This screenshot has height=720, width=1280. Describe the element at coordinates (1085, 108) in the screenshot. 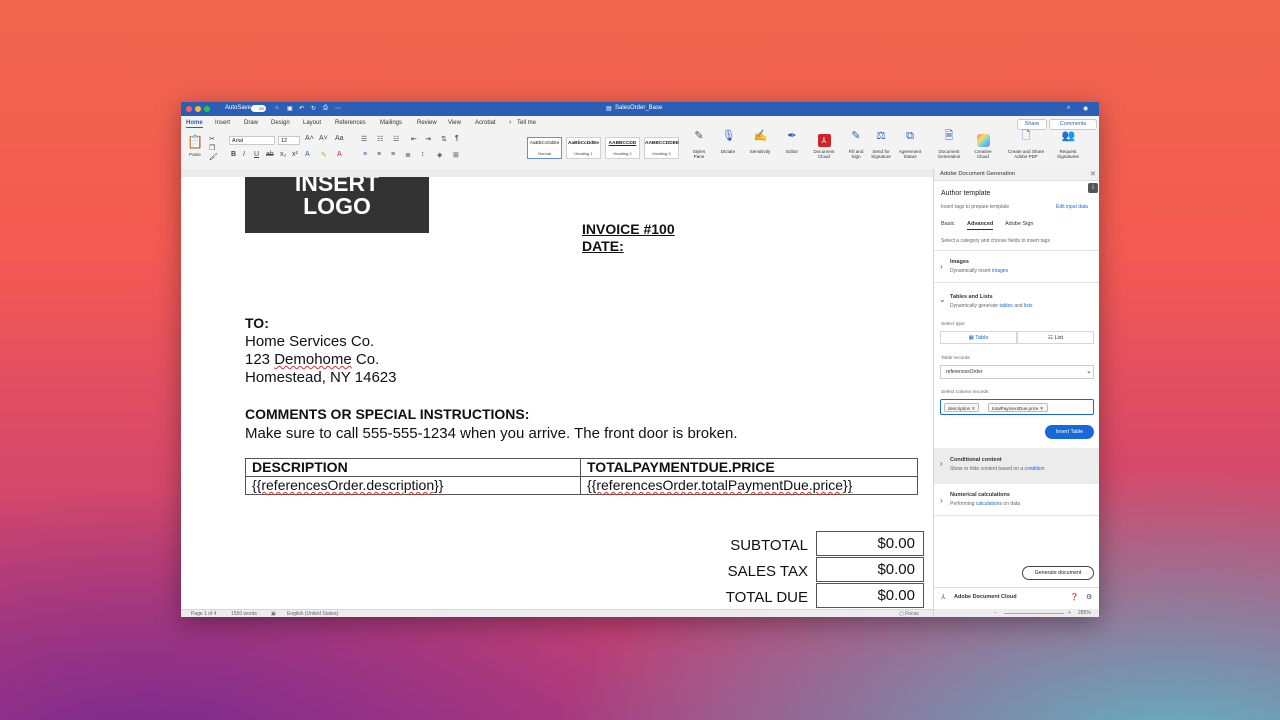

I see `profile-icon: ◉` at that location.